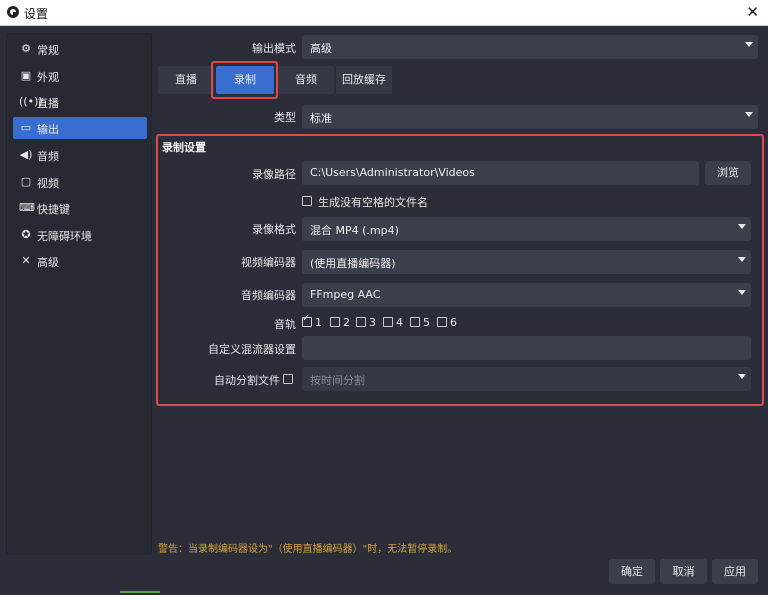 The image size is (768, 595). Describe the element at coordinates (80, 128) in the screenshot. I see `sidebar-item-output: ▭ 输出` at that location.